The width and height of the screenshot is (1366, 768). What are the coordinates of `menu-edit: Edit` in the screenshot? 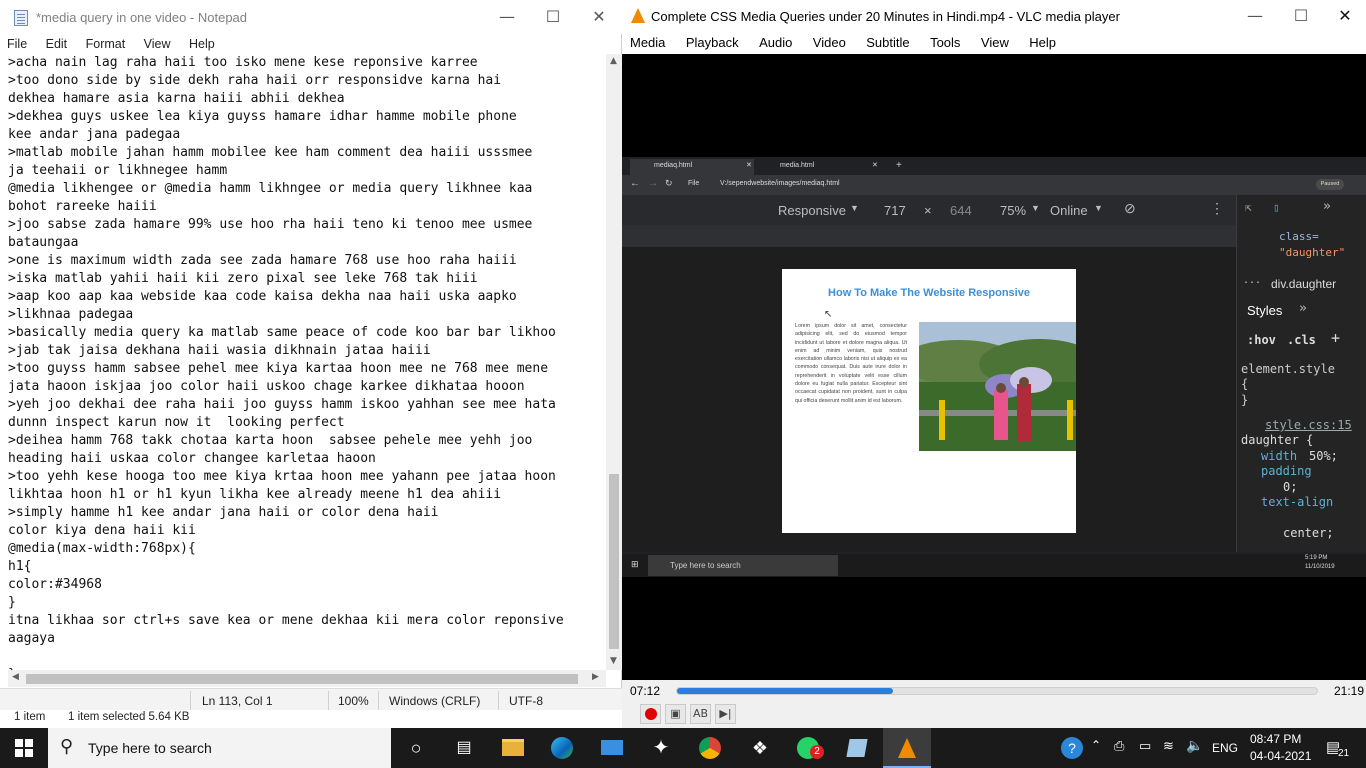 It's located at (57, 44).